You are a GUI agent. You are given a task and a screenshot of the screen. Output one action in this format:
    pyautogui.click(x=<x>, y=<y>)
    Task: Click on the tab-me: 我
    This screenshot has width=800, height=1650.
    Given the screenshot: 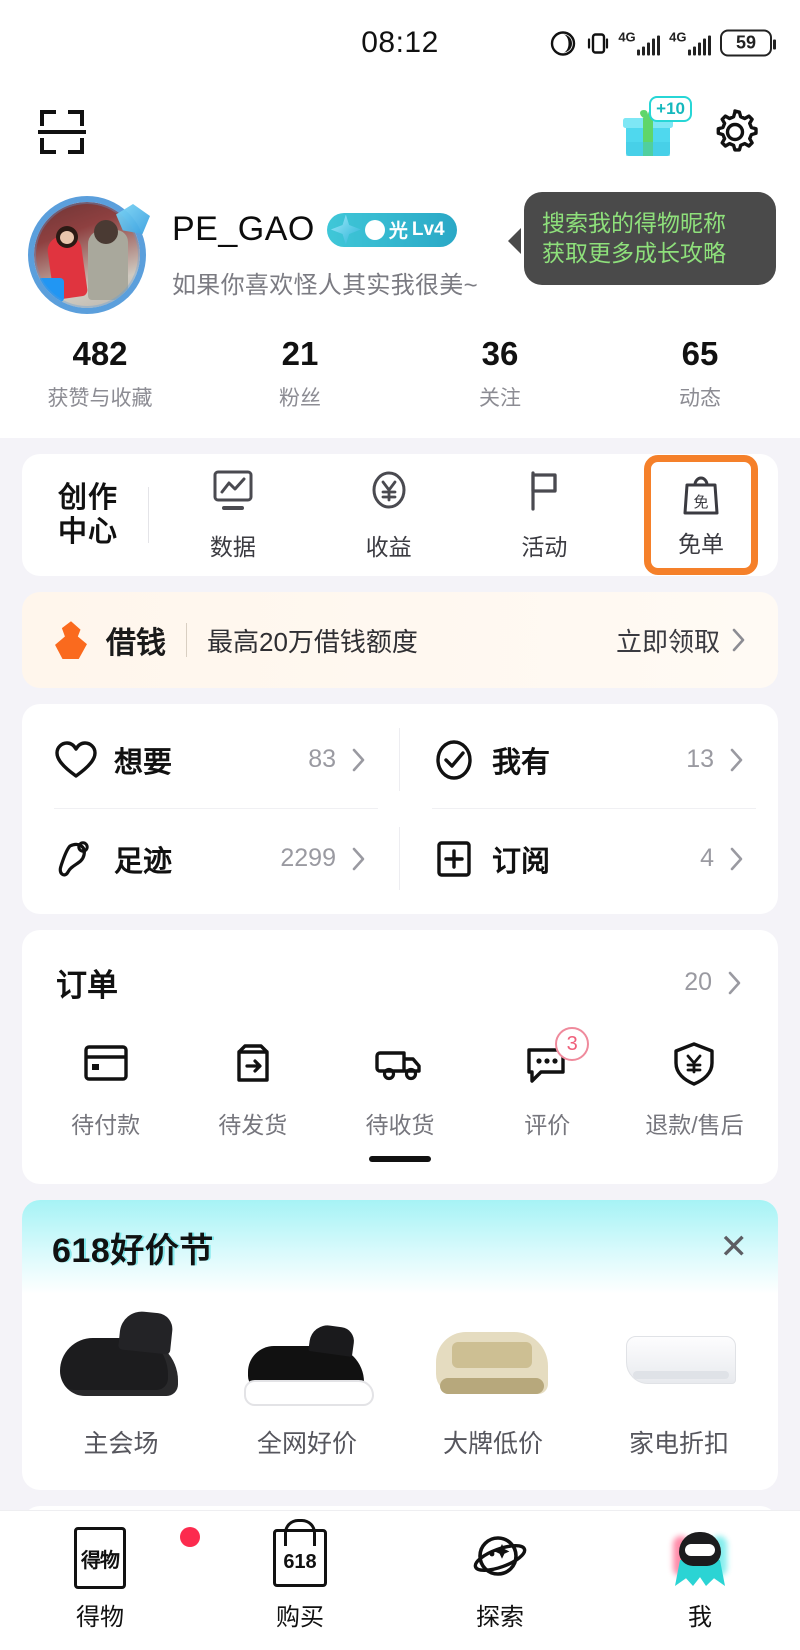 What is the action you would take?
    pyautogui.click(x=700, y=1580)
    